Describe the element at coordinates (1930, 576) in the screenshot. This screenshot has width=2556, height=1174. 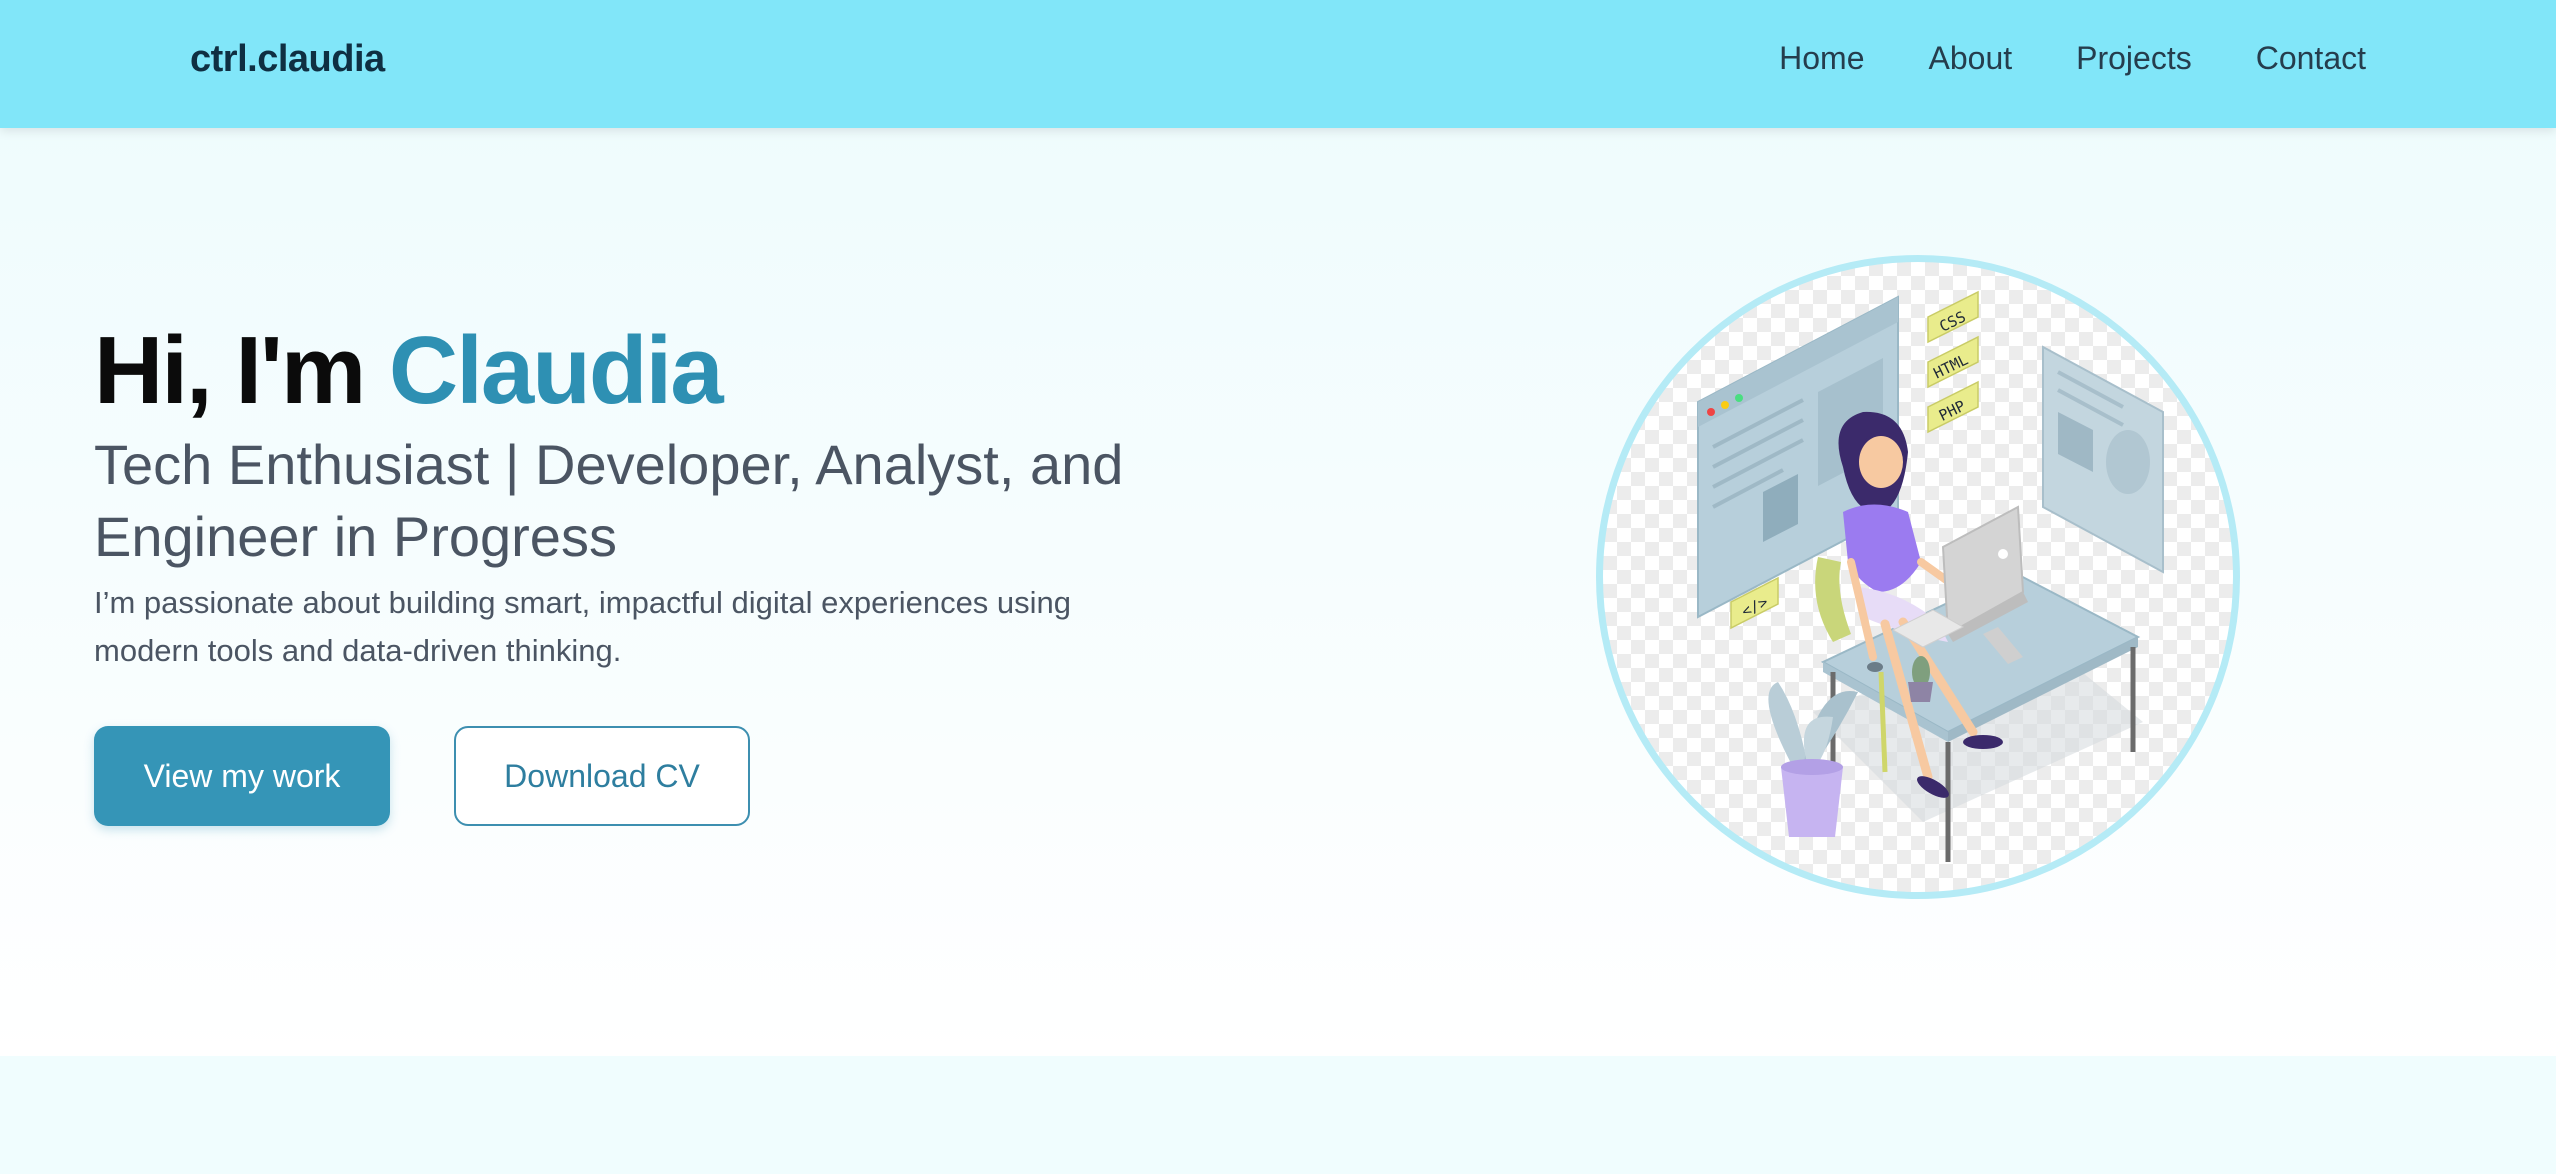
I see `developer-at-desk-illustration: CSS HTML PHP </>` at that location.